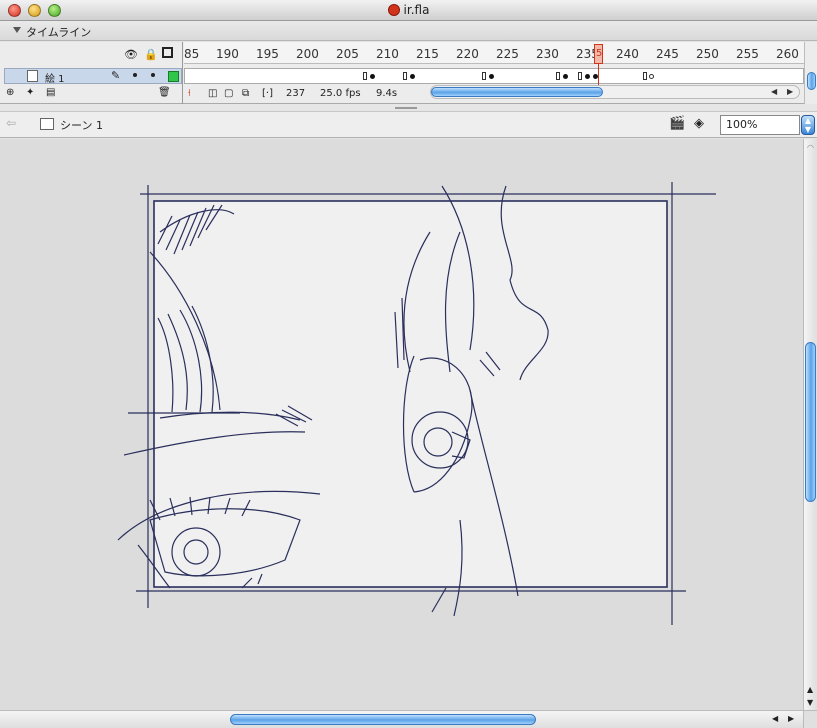 The width and height of the screenshot is (817, 728). I want to click on scene-label: シーン 1, so click(81, 125).